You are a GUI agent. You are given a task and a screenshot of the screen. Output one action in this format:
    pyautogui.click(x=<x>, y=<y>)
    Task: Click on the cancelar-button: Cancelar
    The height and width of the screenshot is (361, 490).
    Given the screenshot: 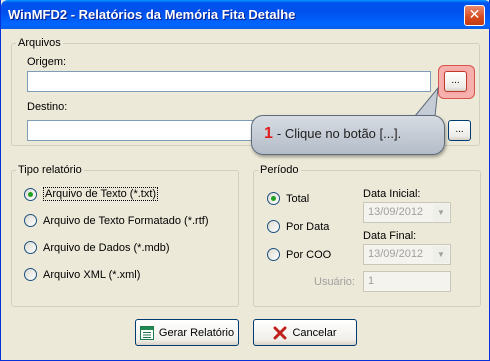 What is the action you would take?
    pyautogui.click(x=305, y=332)
    